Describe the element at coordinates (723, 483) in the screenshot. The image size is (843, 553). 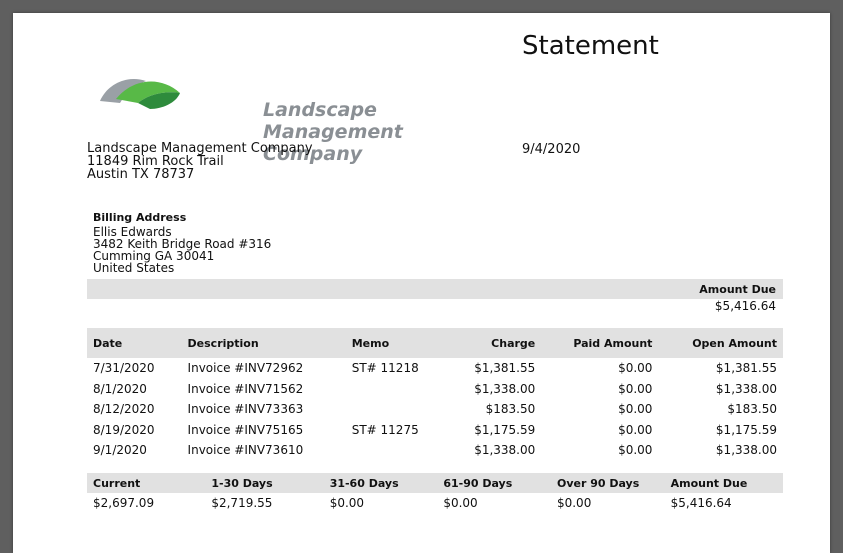
I see `col-amount-due: Amount Due` at that location.